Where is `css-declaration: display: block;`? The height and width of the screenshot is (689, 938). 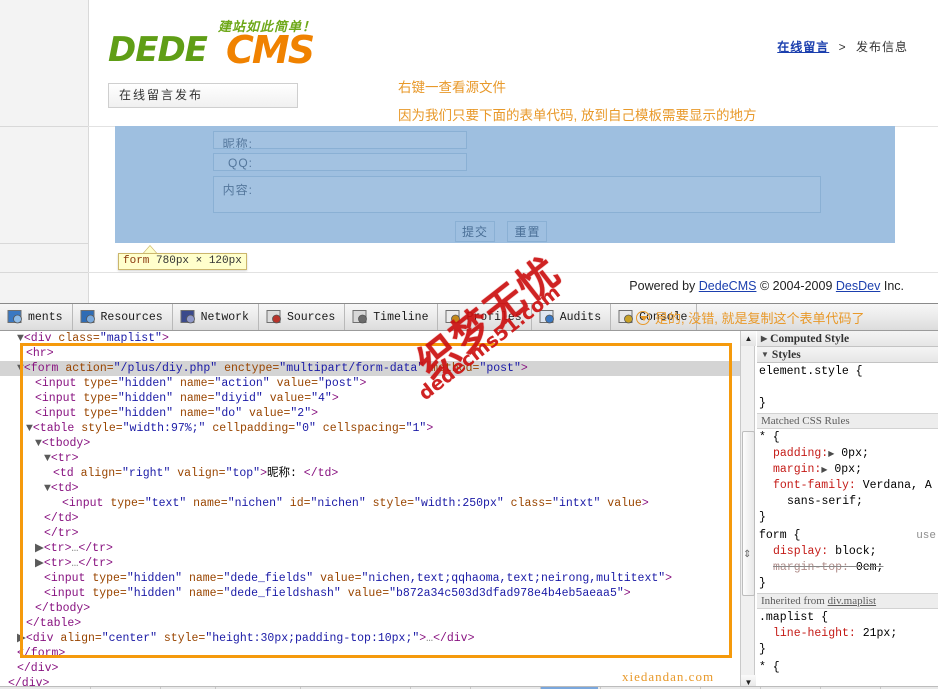
css-declaration: display: block; is located at coordinates (848, 552).